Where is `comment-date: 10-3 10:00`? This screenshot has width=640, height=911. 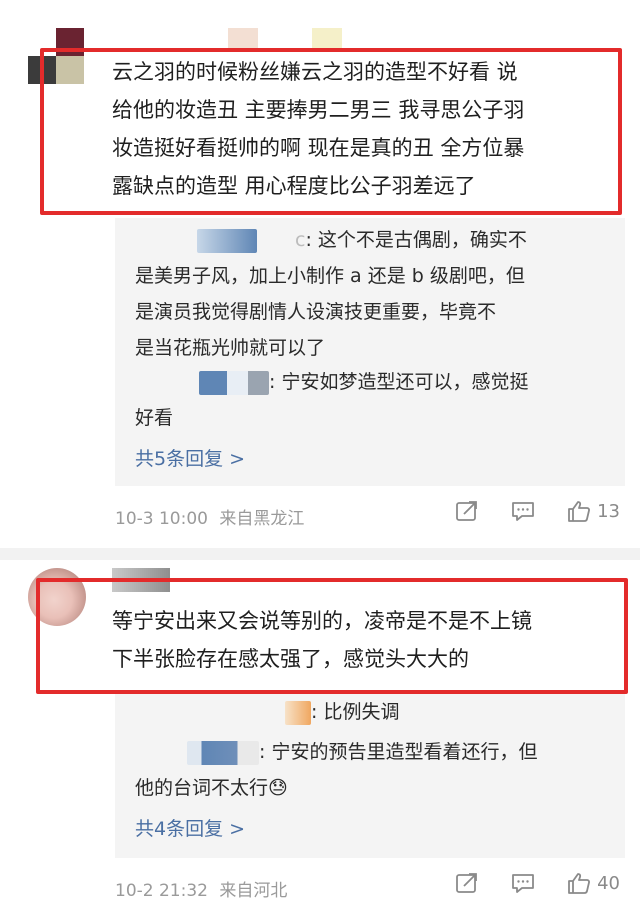 comment-date: 10-3 10:00 is located at coordinates (161, 519).